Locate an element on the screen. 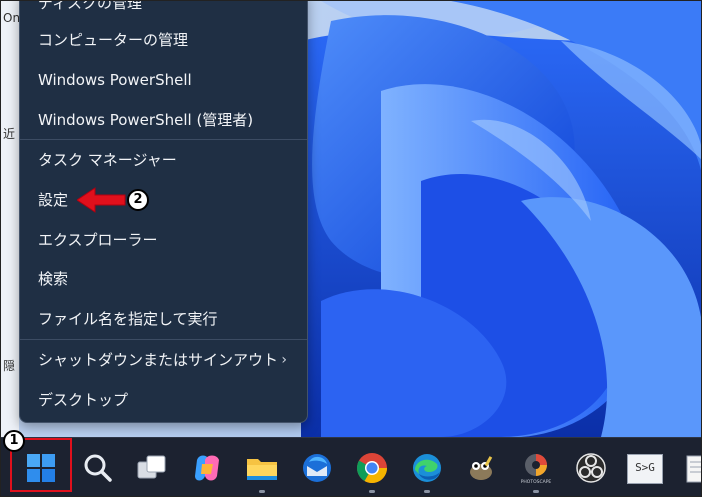  desktop-label: 近 is located at coordinates (9, 134).